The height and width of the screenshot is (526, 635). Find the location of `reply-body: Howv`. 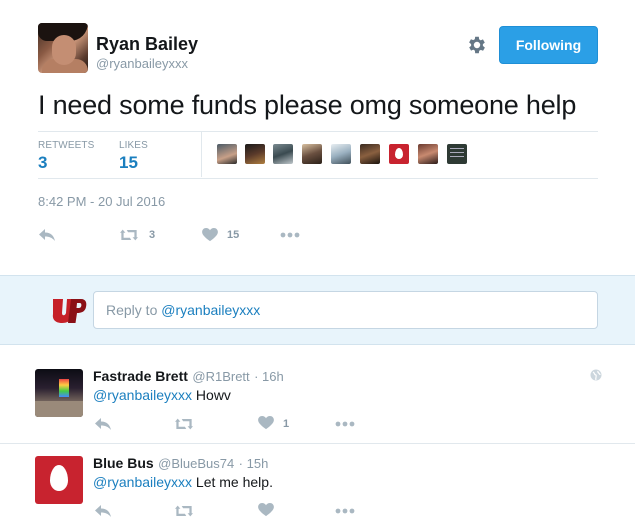

reply-body: Howv is located at coordinates (211, 395).